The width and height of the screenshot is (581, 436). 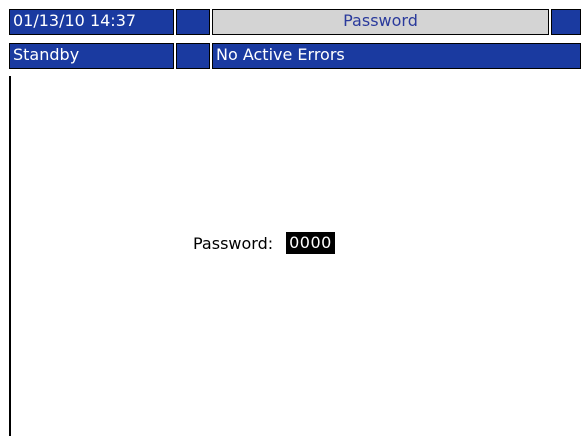 I want to click on screen-title: Password, so click(x=380, y=22).